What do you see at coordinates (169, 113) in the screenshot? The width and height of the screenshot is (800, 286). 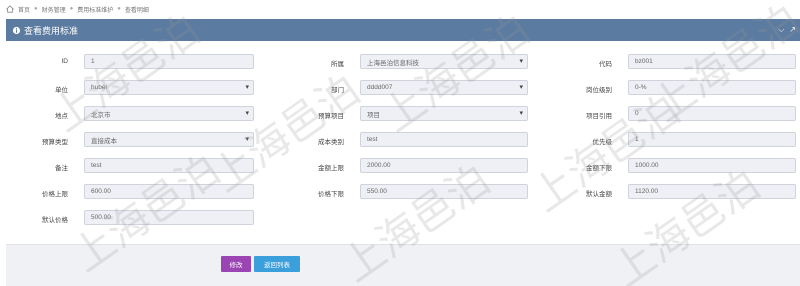 I see `region-select: 北京市` at bounding box center [169, 113].